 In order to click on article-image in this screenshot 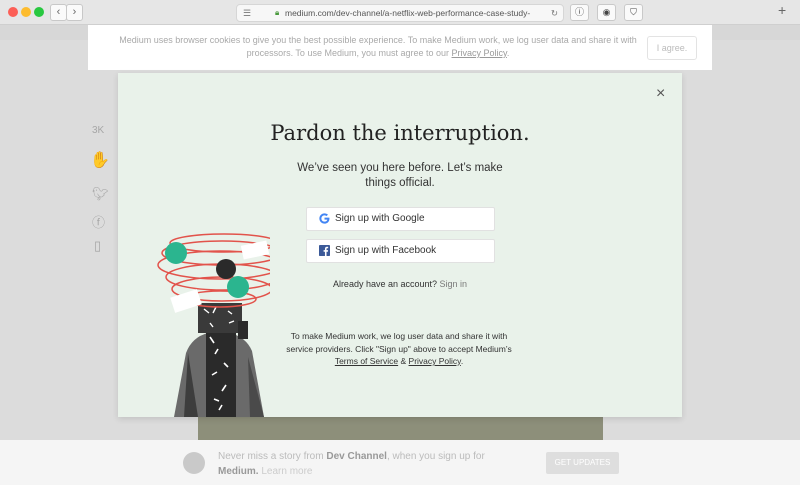, I will do `click(400, 429)`.